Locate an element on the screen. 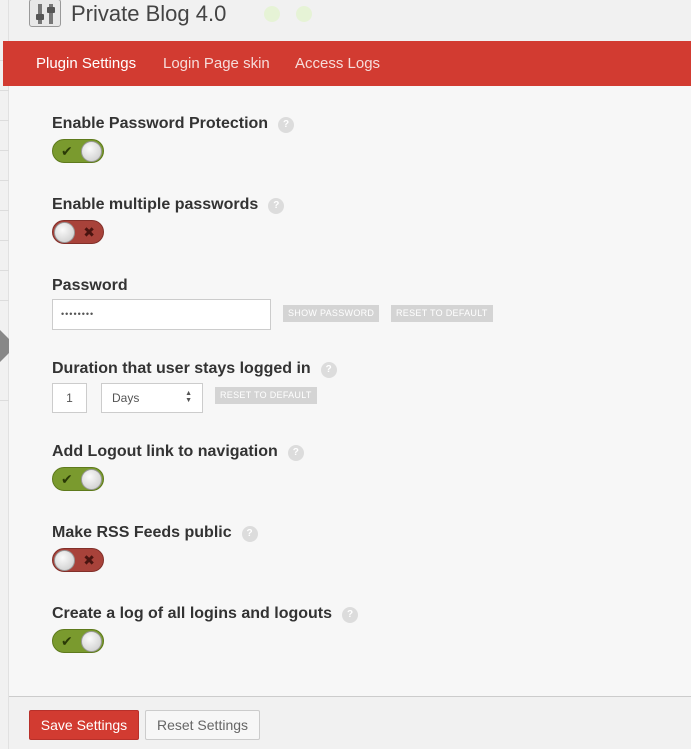 Image resolution: width=691 pixels, height=749 pixels. rss-public-toggle: ✖ is located at coordinates (78, 560).